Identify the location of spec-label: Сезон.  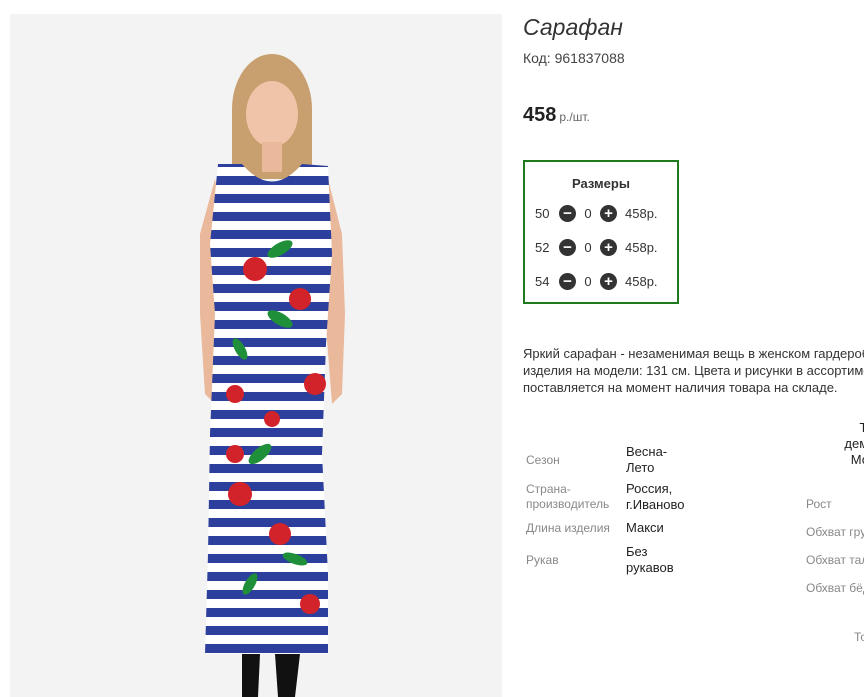
(543, 460).